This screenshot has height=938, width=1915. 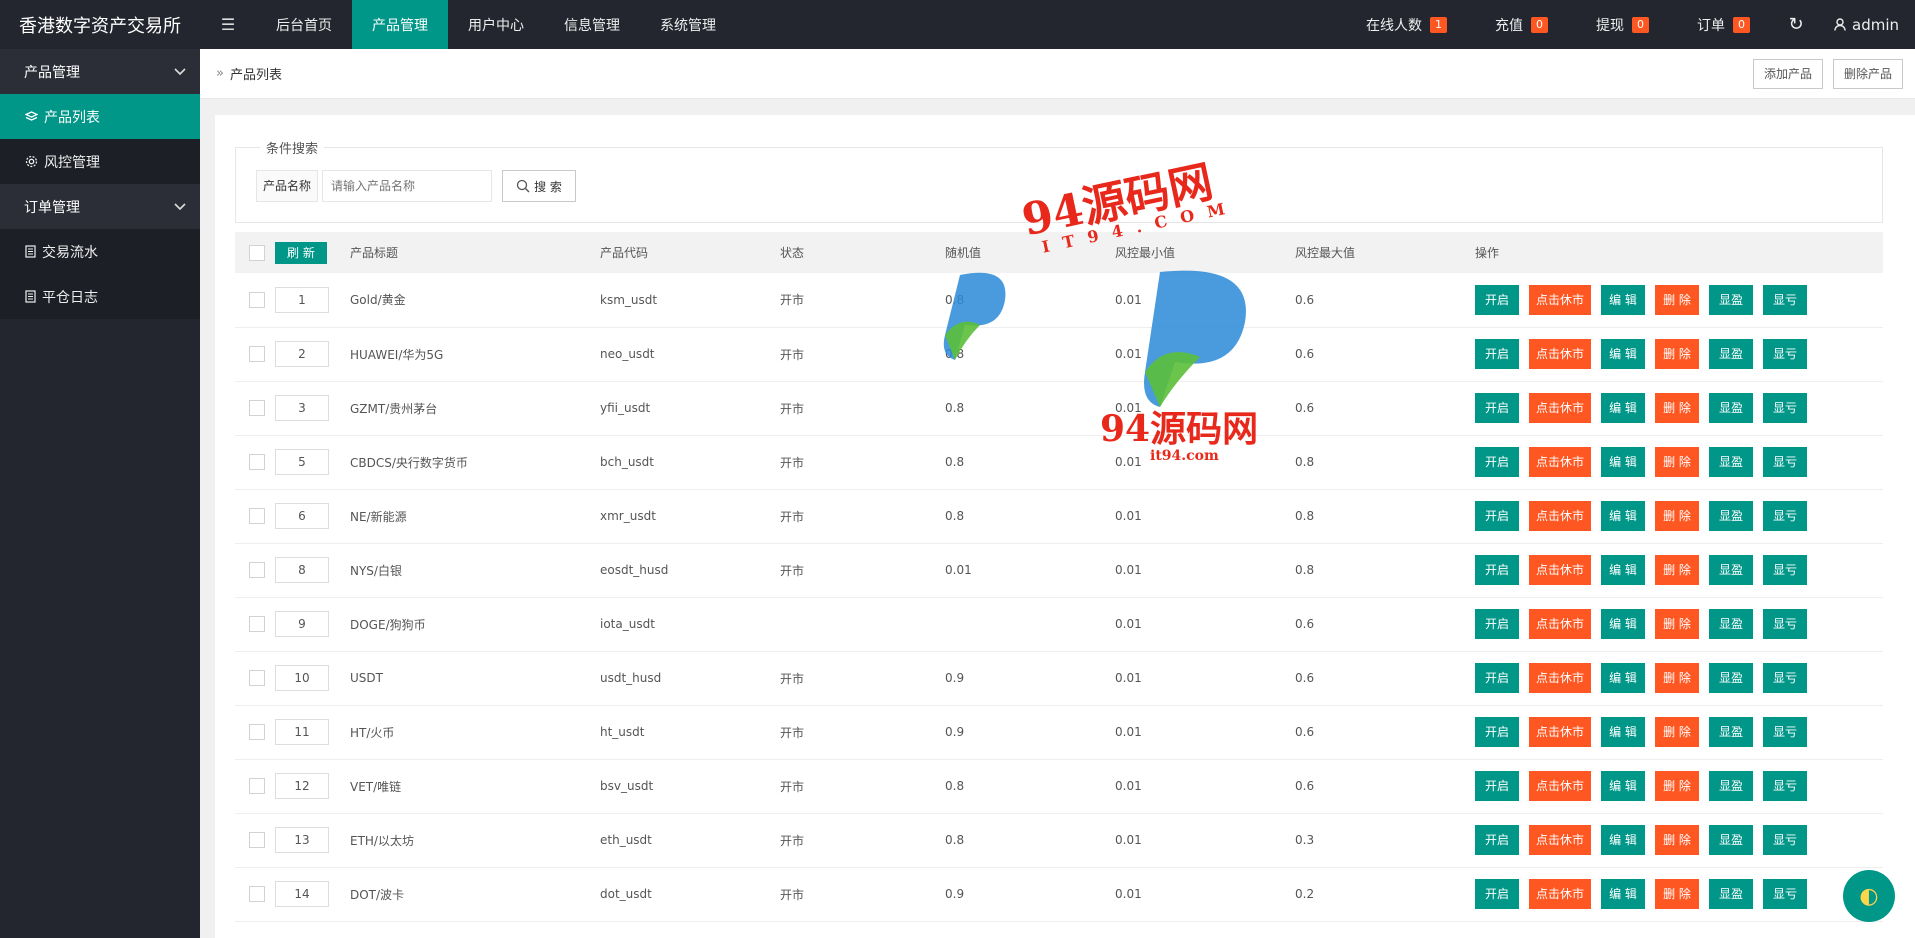 I want to click on floating-support-button: ◐, so click(x=1869, y=896).